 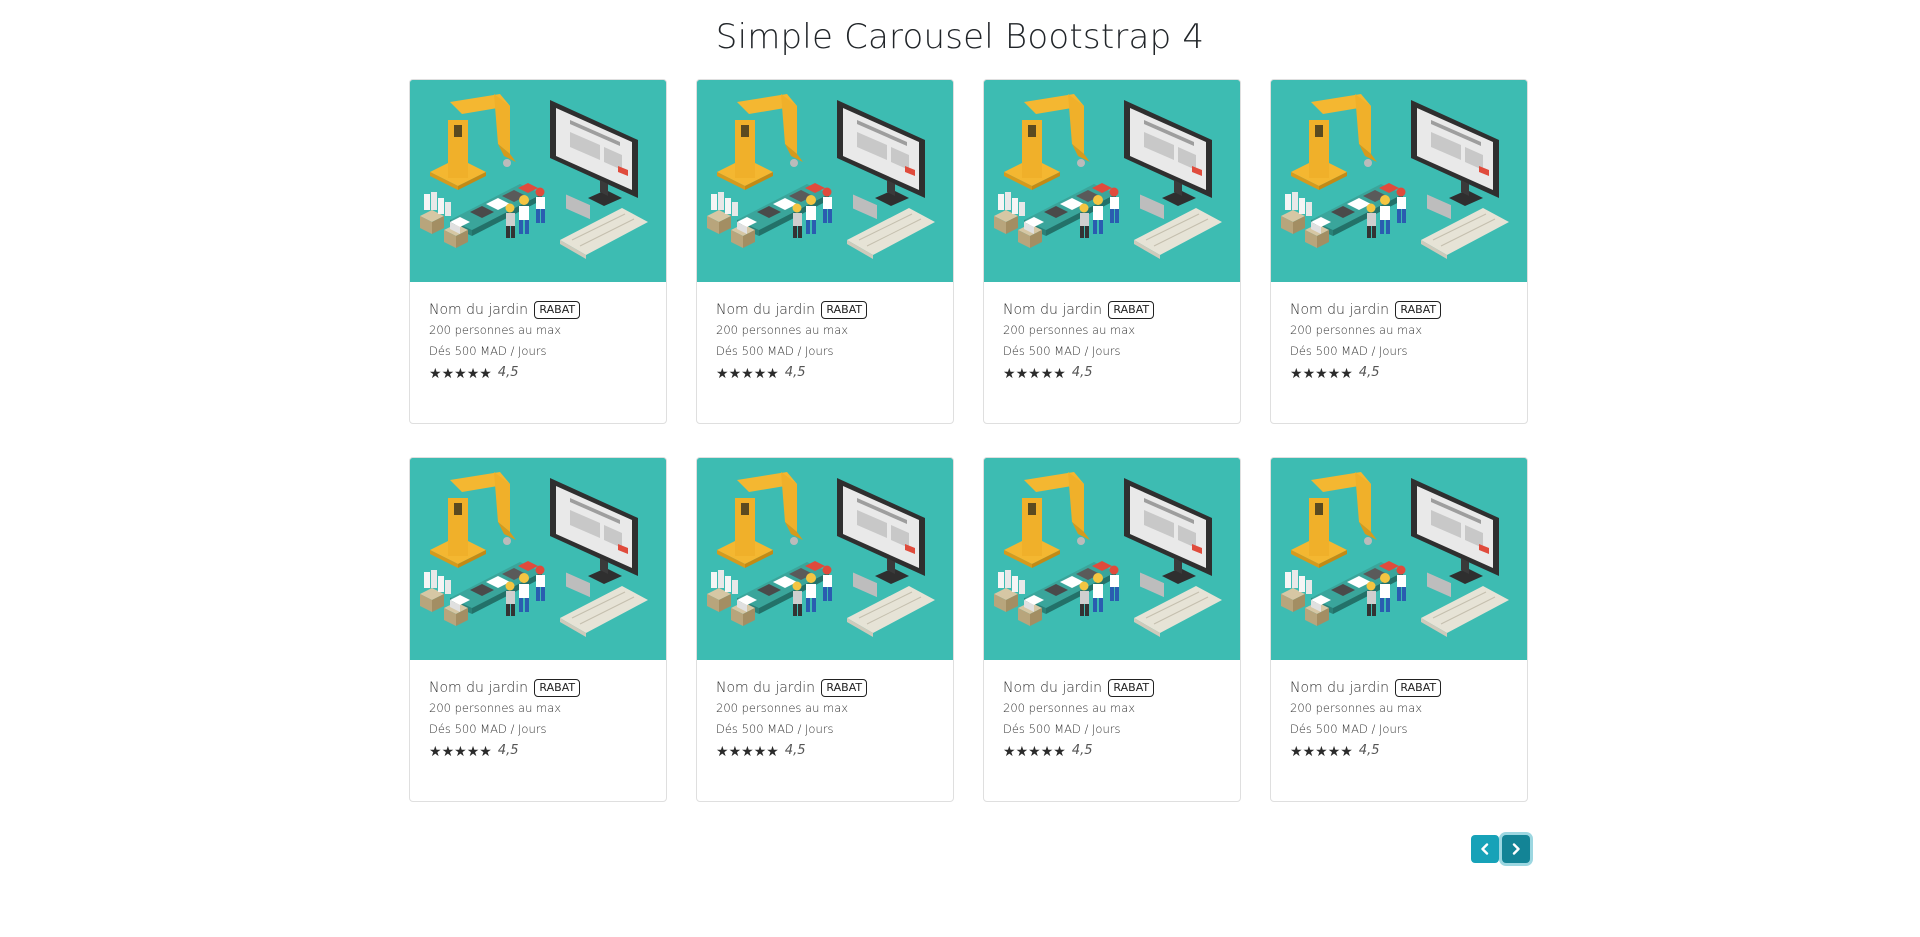 I want to click on page-title: Simple Carousel Bootstrap 4, so click(x=960, y=37).